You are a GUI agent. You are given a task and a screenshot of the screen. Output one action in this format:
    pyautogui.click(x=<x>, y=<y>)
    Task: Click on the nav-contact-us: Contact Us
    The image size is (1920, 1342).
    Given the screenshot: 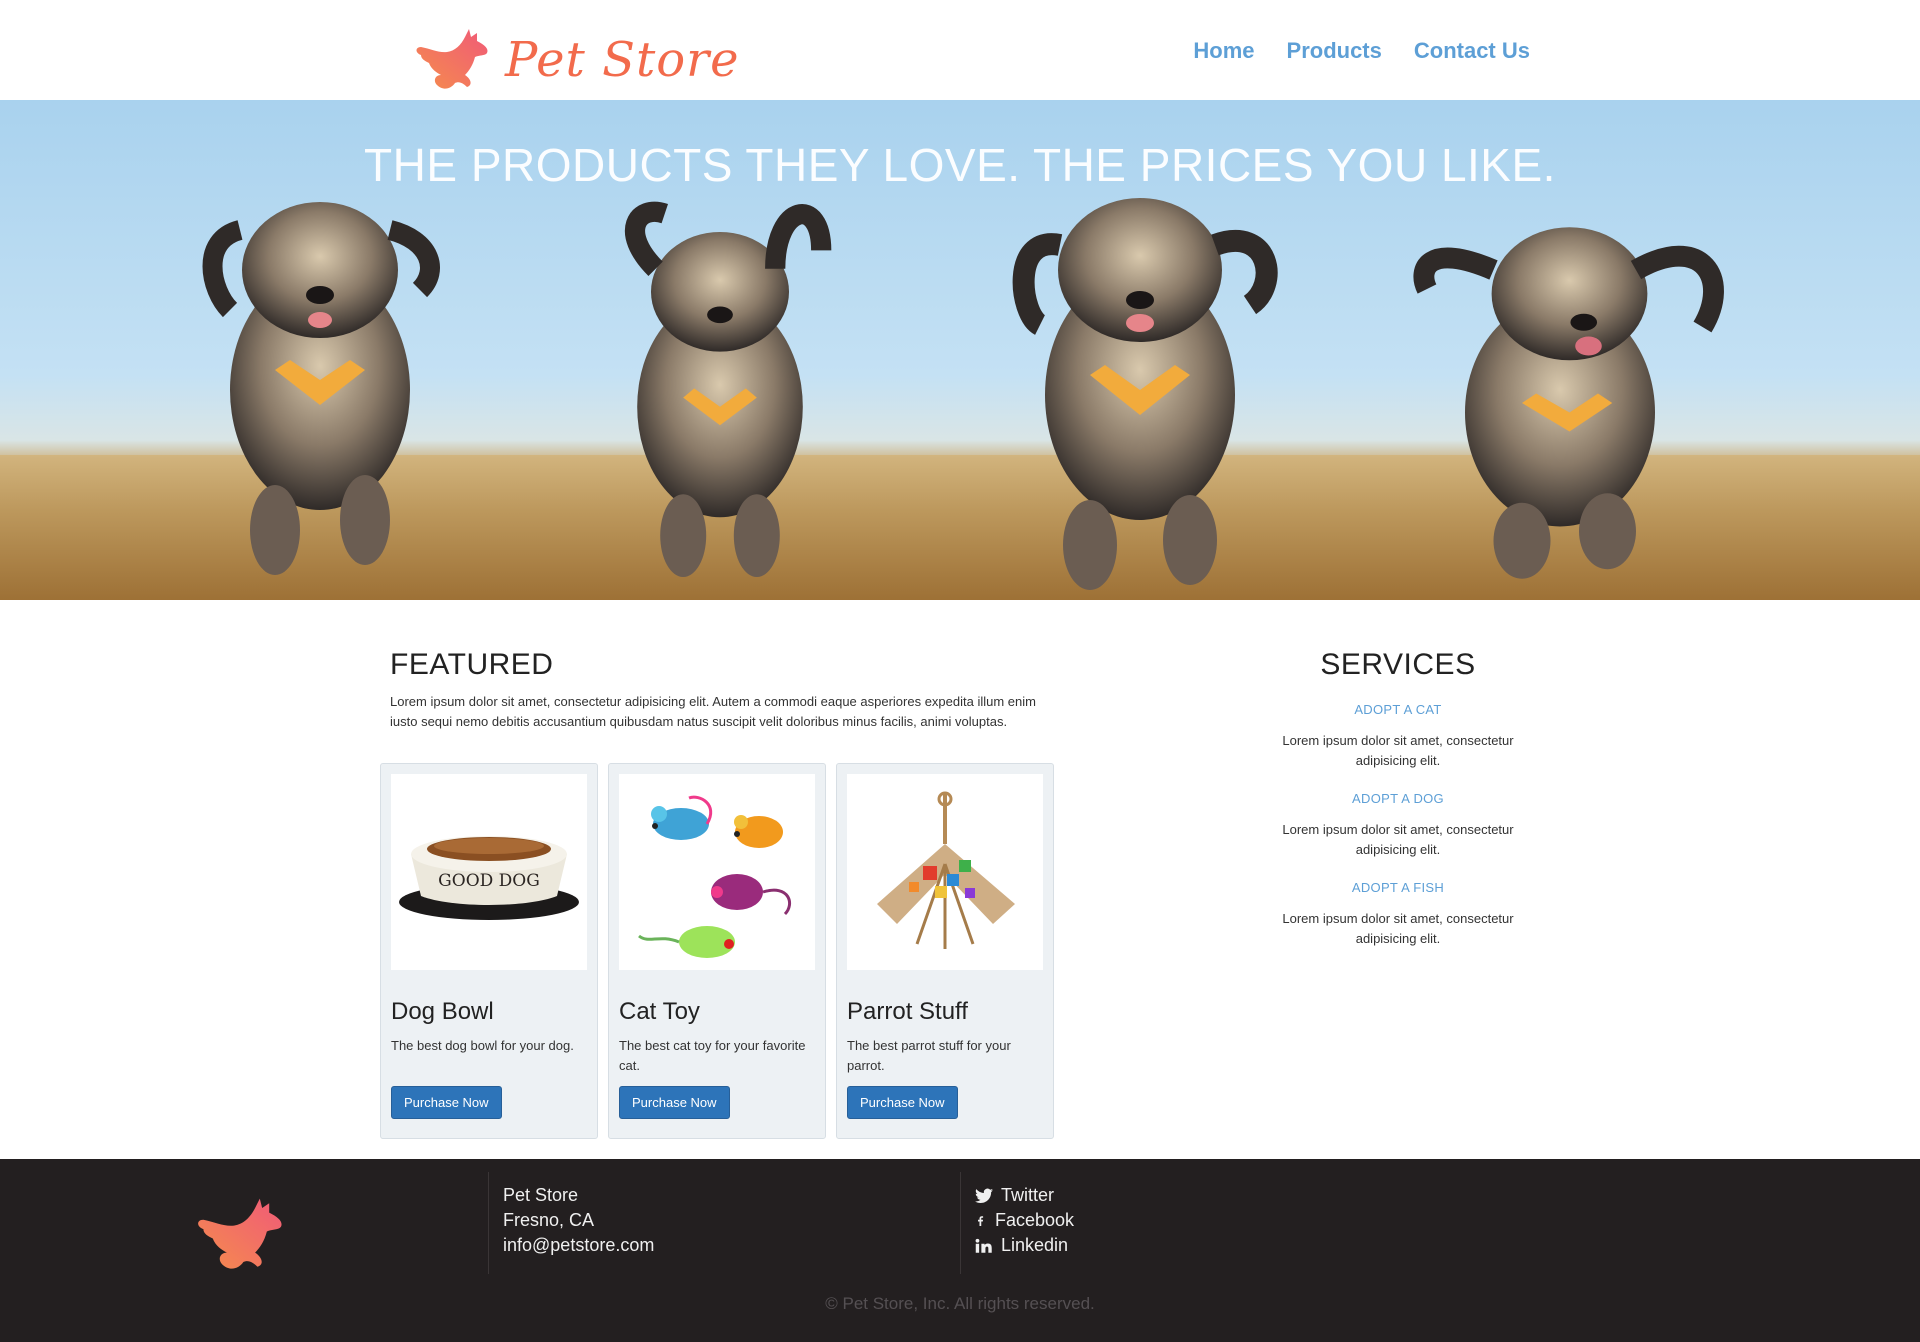 What is the action you would take?
    pyautogui.click(x=1472, y=51)
    